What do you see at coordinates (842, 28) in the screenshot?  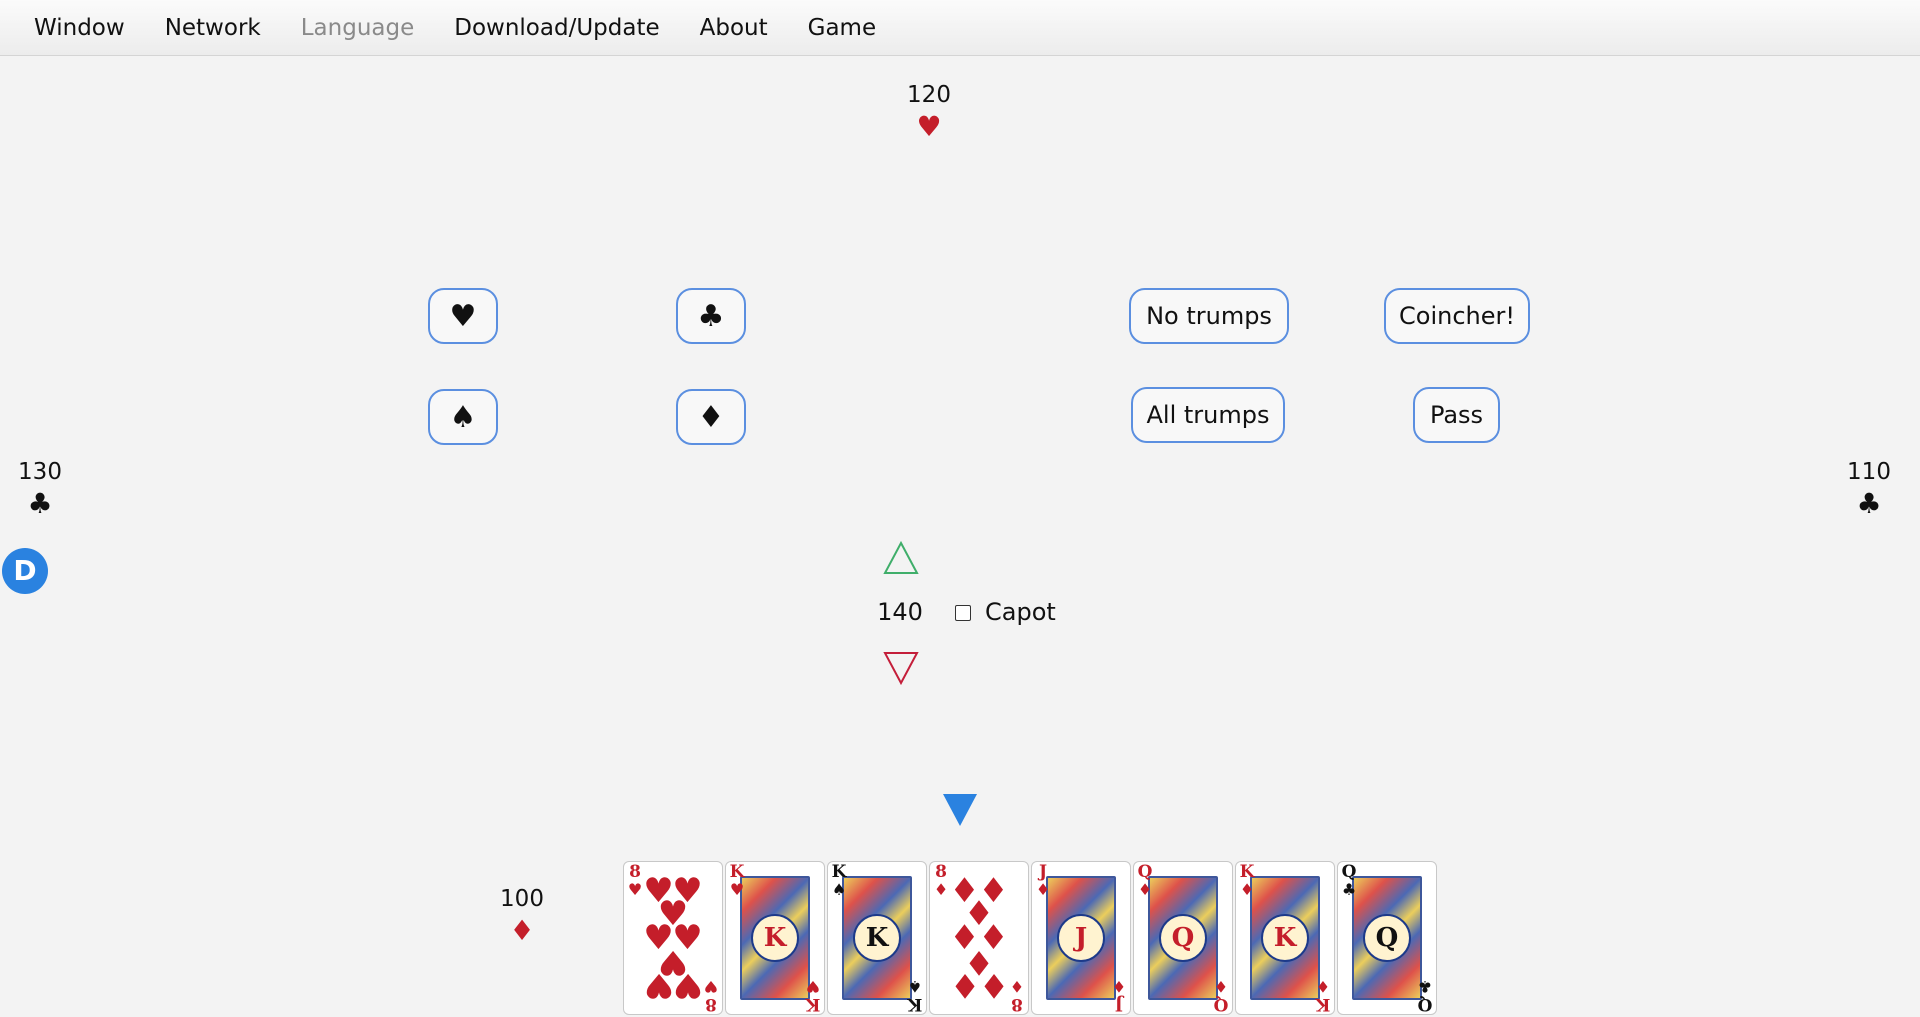 I see `menu-game: Game` at bounding box center [842, 28].